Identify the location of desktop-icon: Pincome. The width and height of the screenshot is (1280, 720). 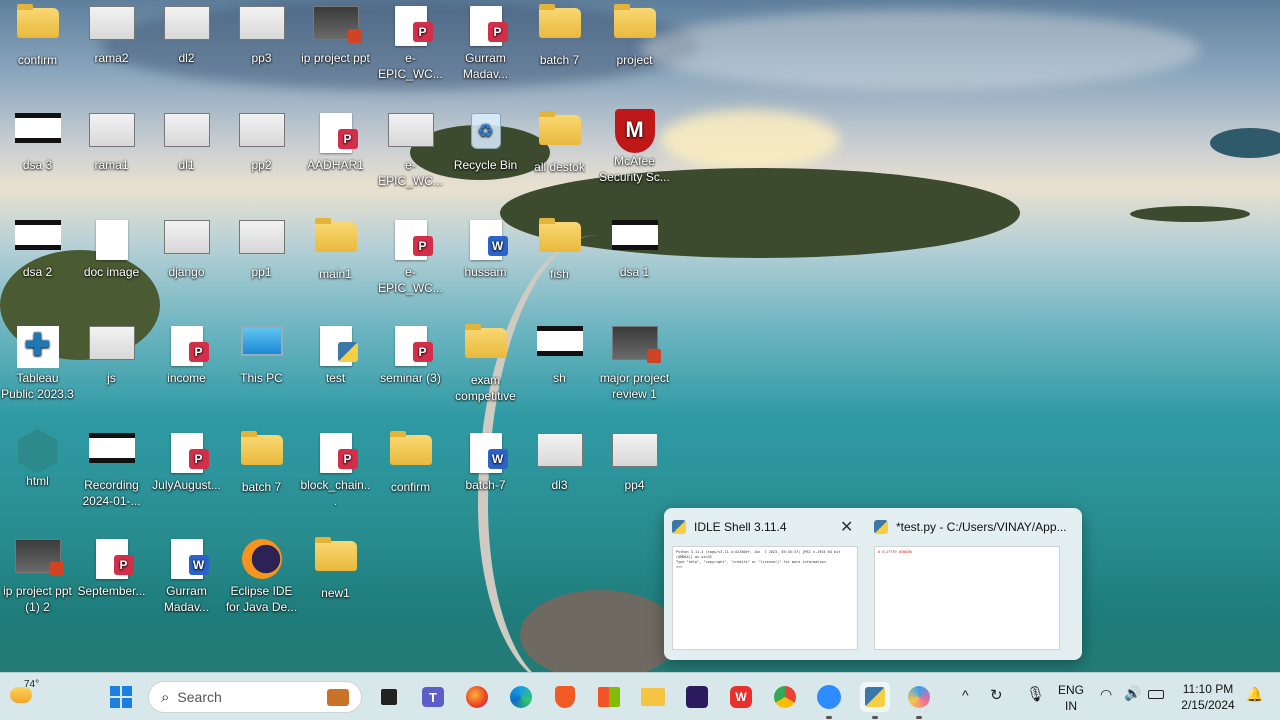
(186, 372).